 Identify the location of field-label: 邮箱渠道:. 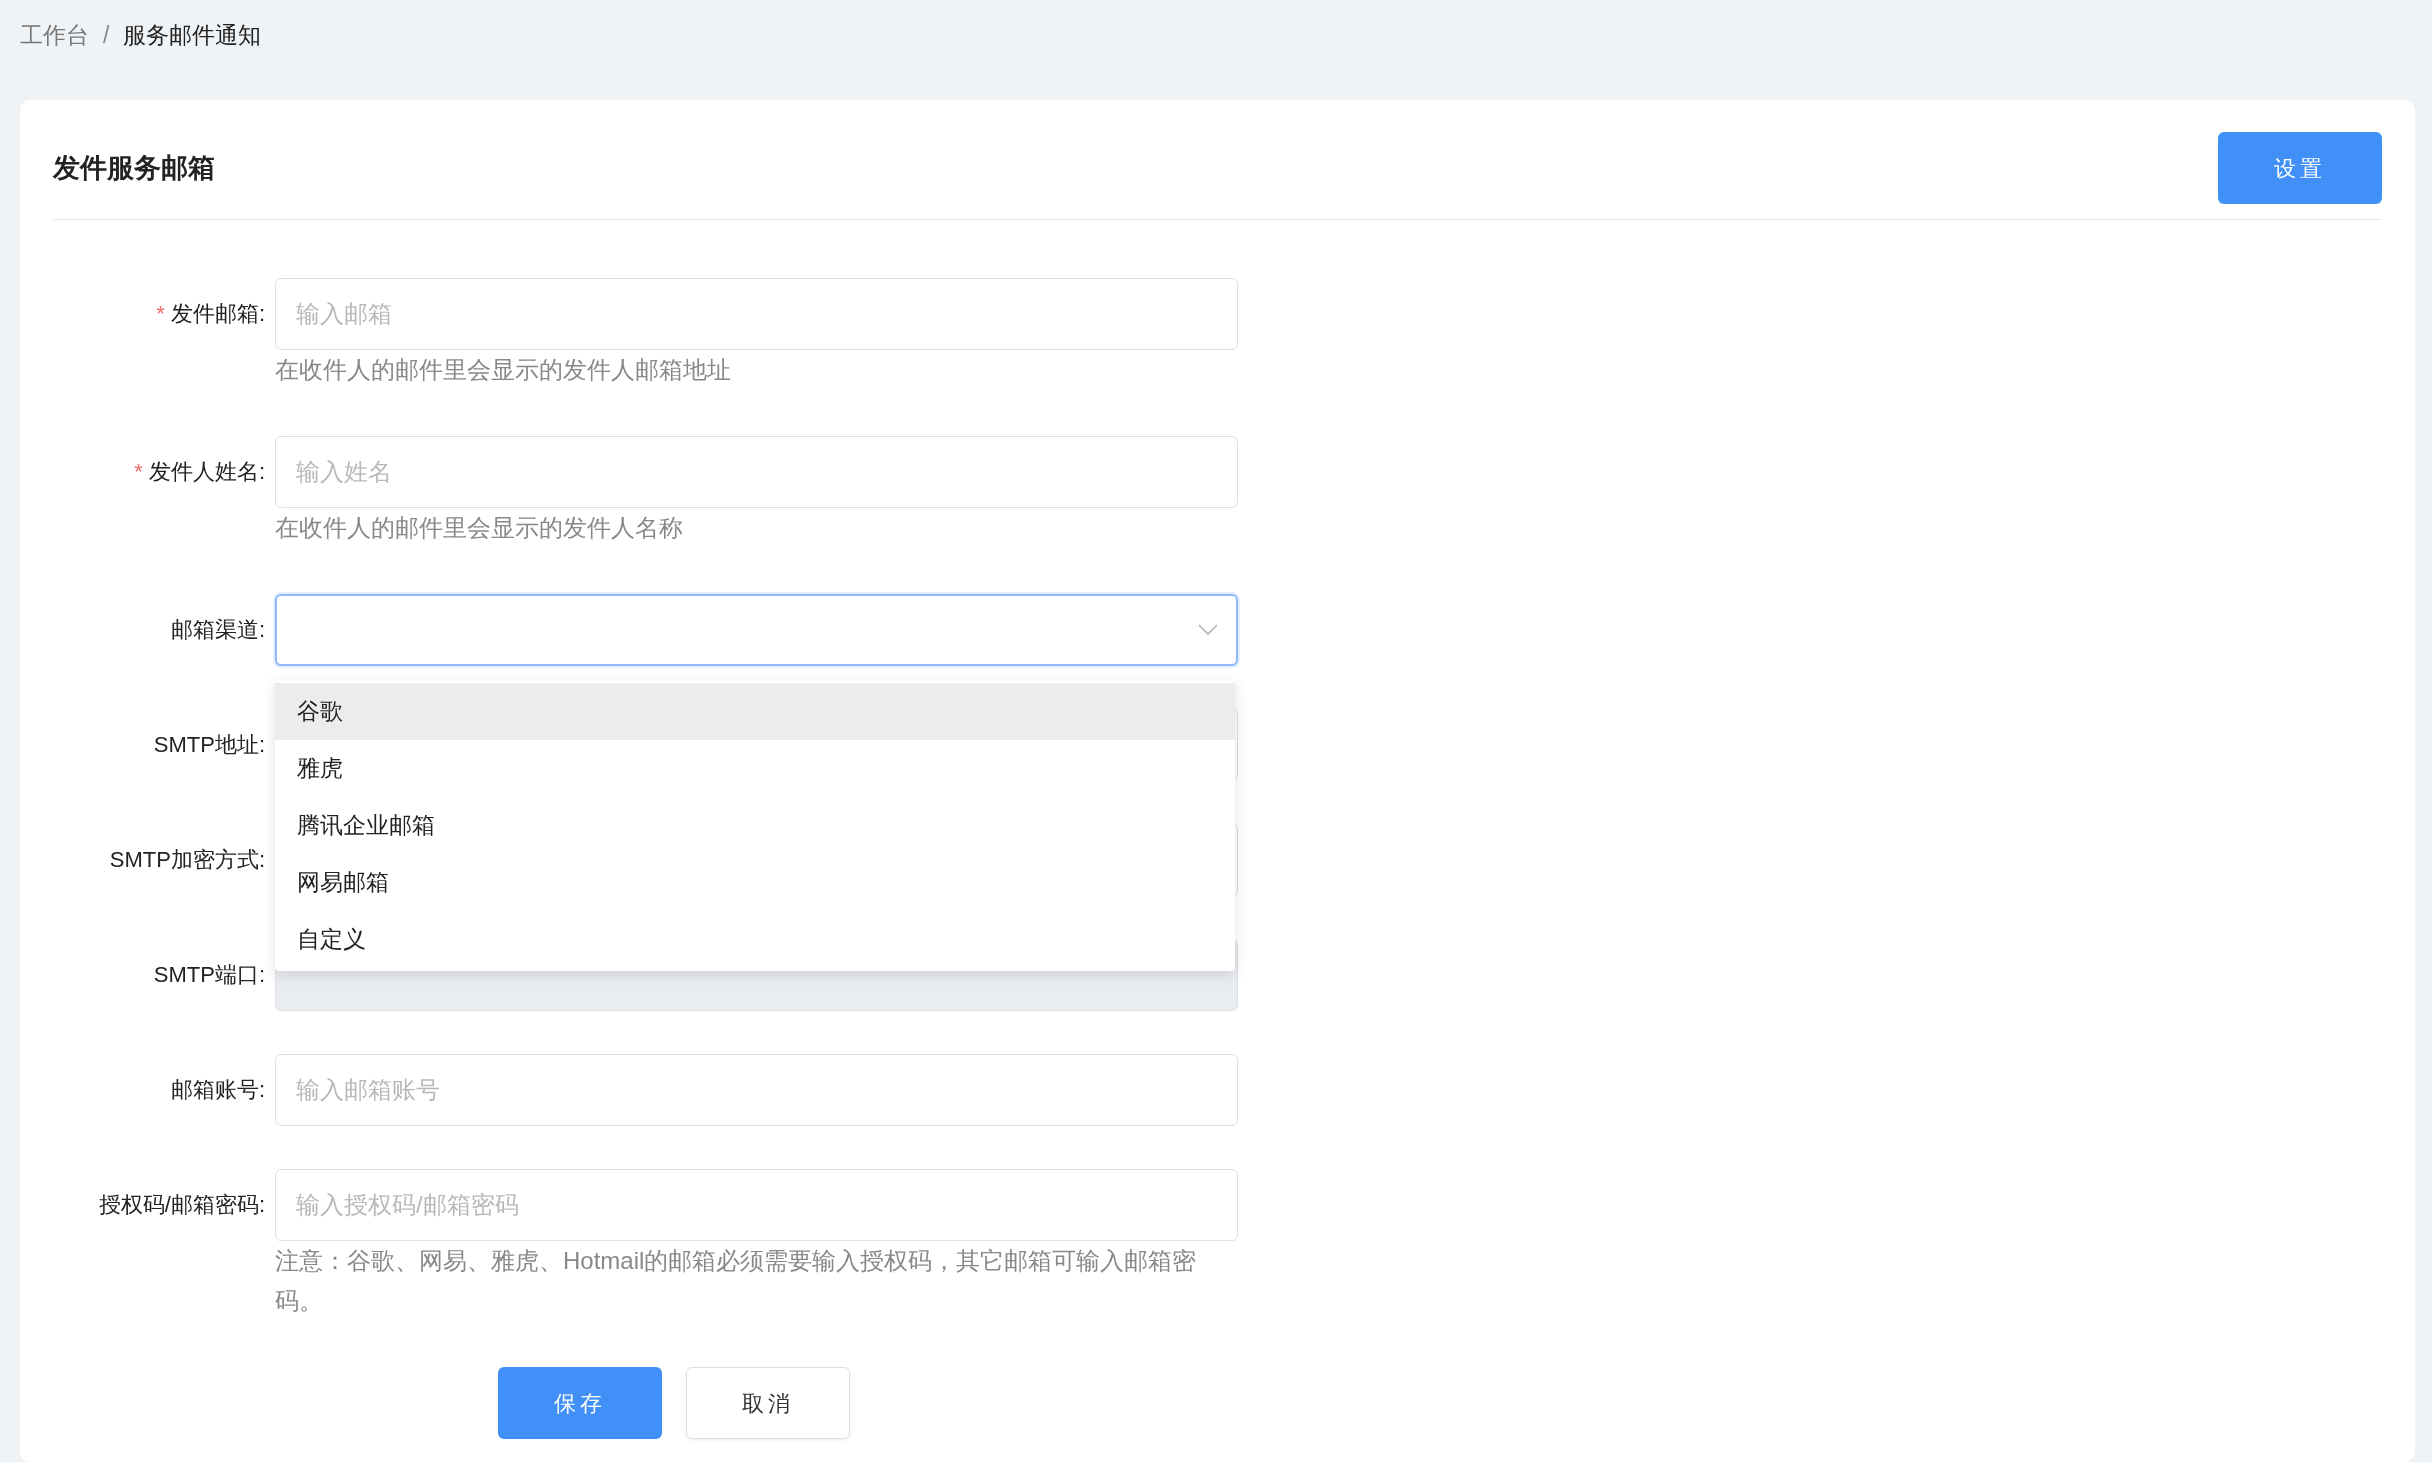
(217, 629).